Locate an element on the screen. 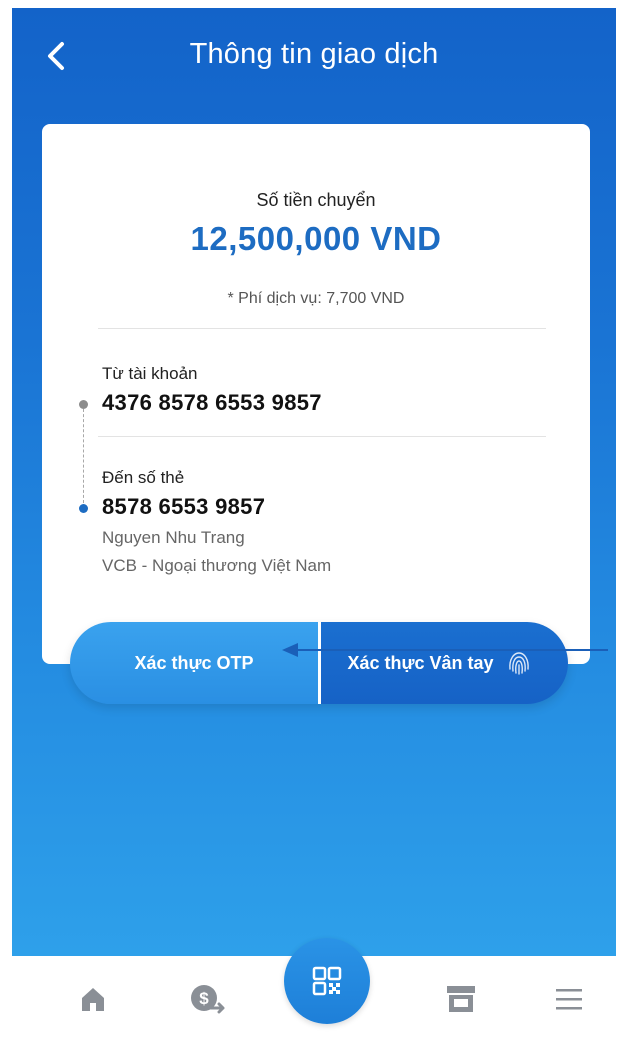 Image resolution: width=620 pixels, height=1041 pixels. amount-label: Số tiền chuyển is located at coordinates (316, 200).